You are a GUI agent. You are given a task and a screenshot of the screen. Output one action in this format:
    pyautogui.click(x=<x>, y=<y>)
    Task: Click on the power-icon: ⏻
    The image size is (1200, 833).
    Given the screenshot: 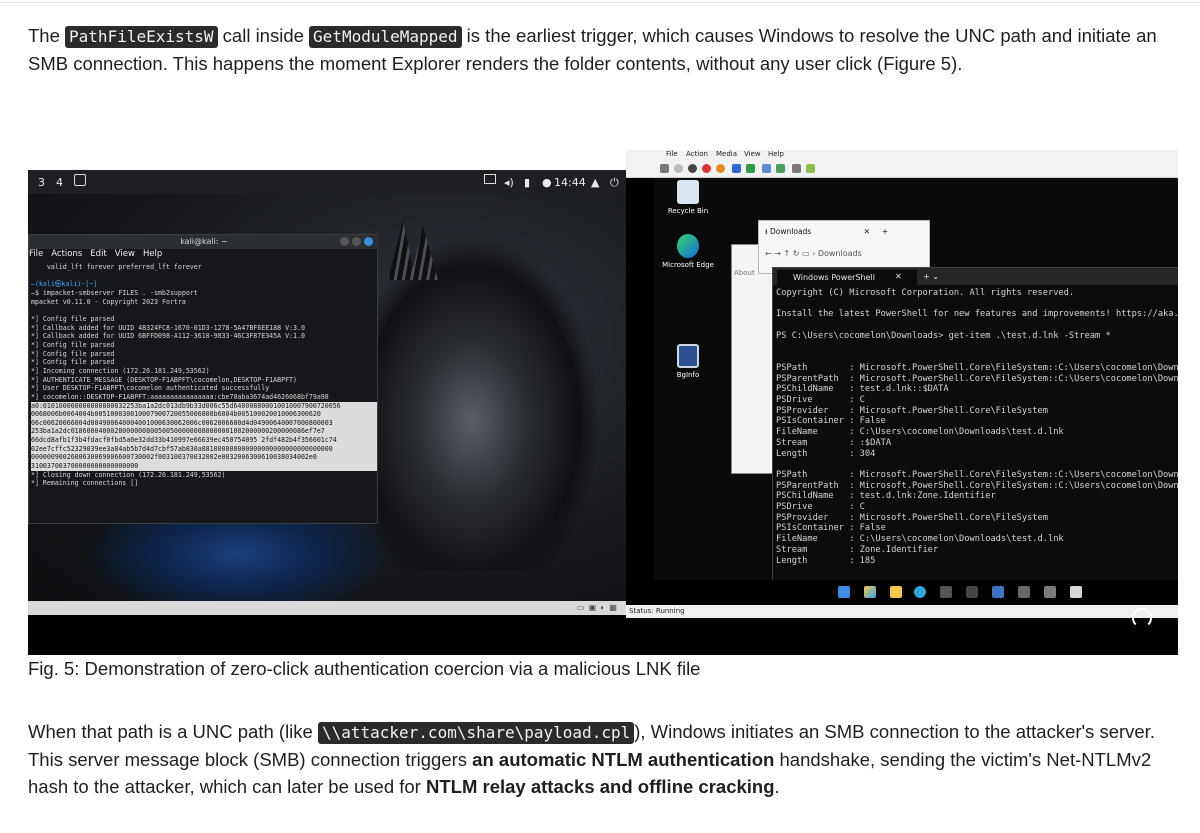 What is the action you would take?
    pyautogui.click(x=614, y=183)
    